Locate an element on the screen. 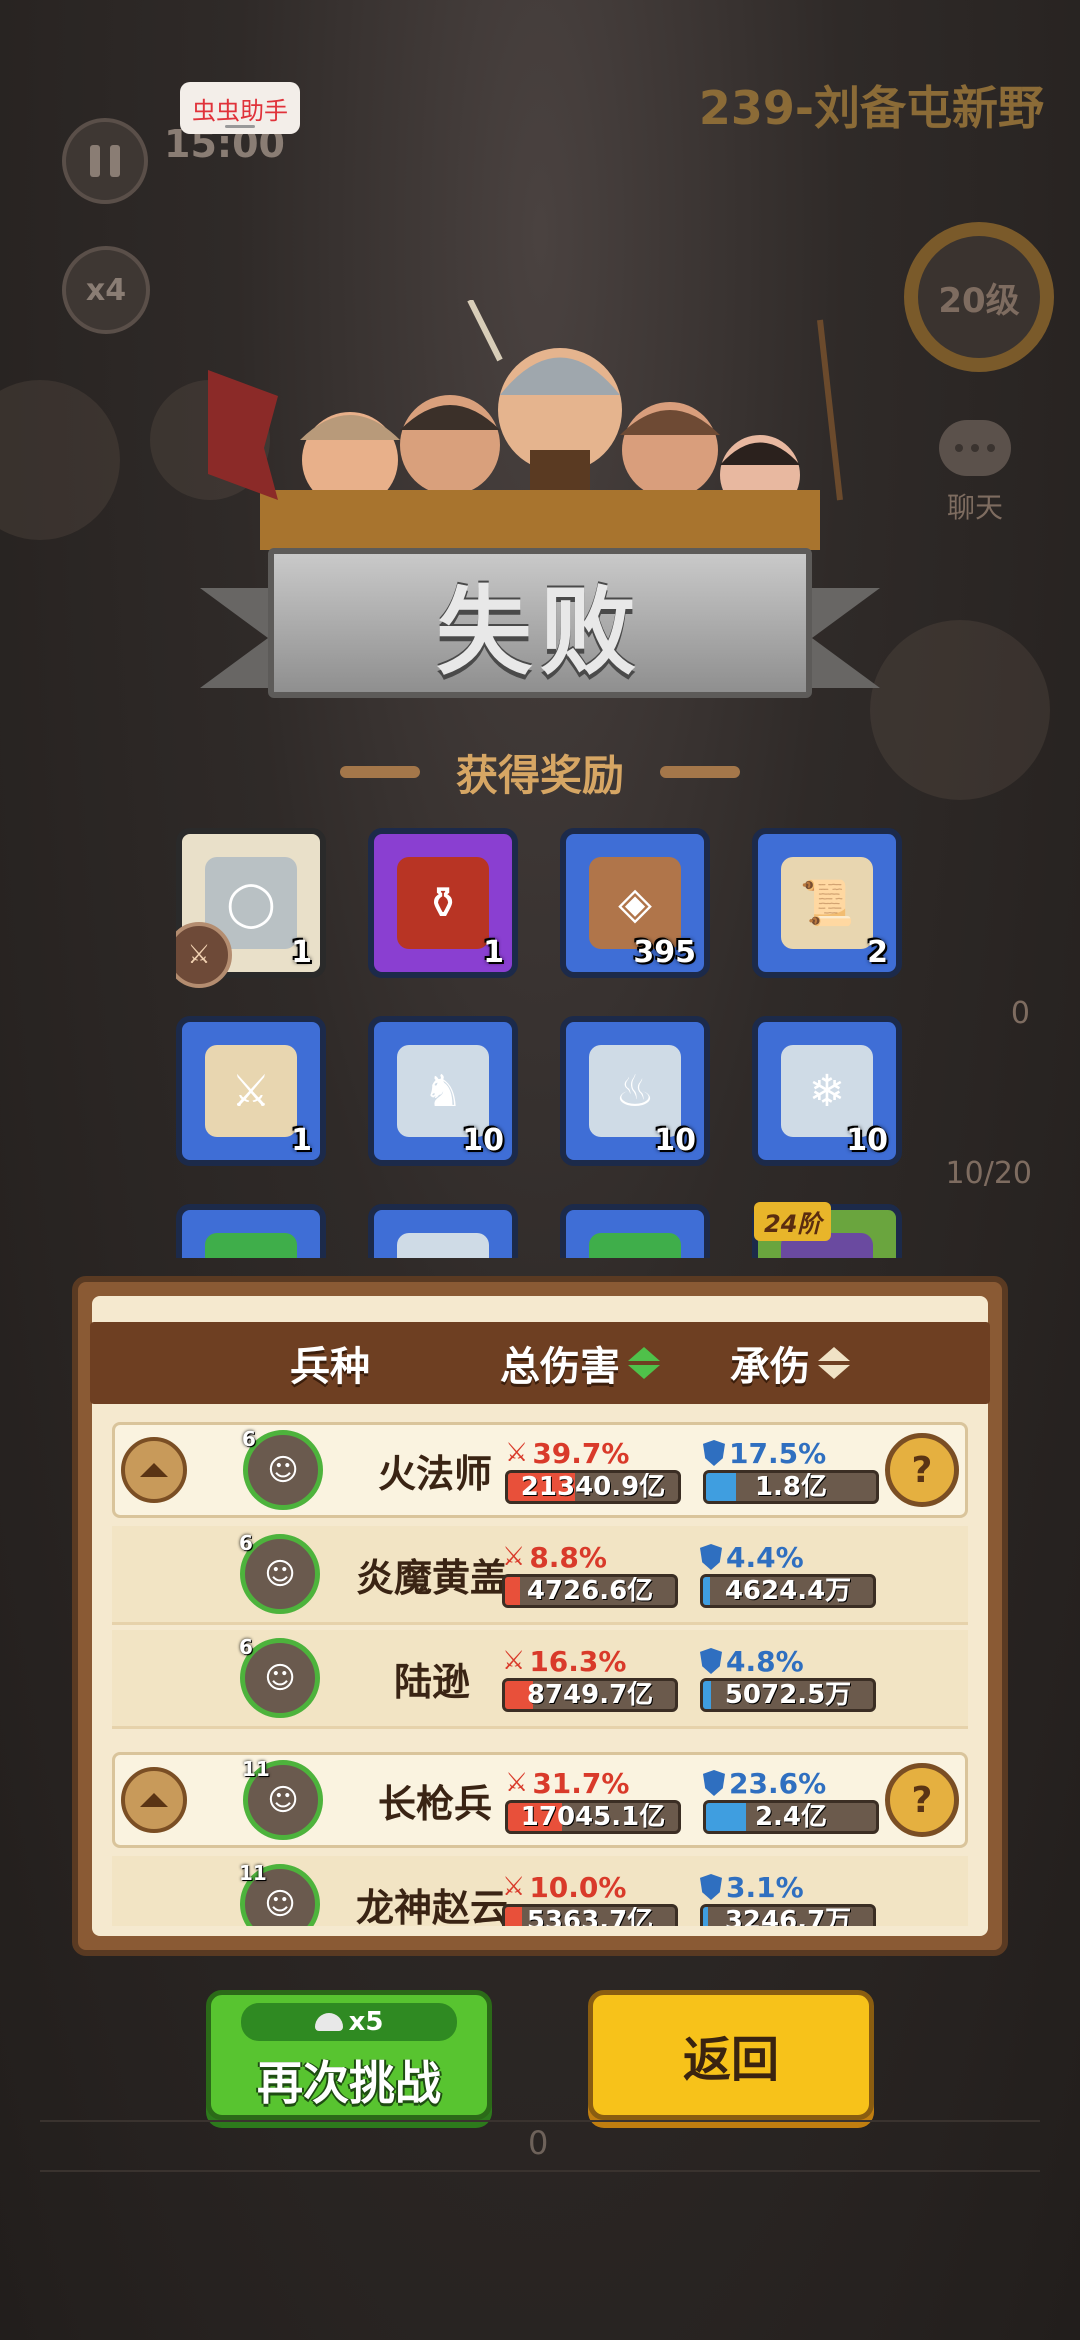  reward-scroll: ▭ is located at coordinates (443, 1231).